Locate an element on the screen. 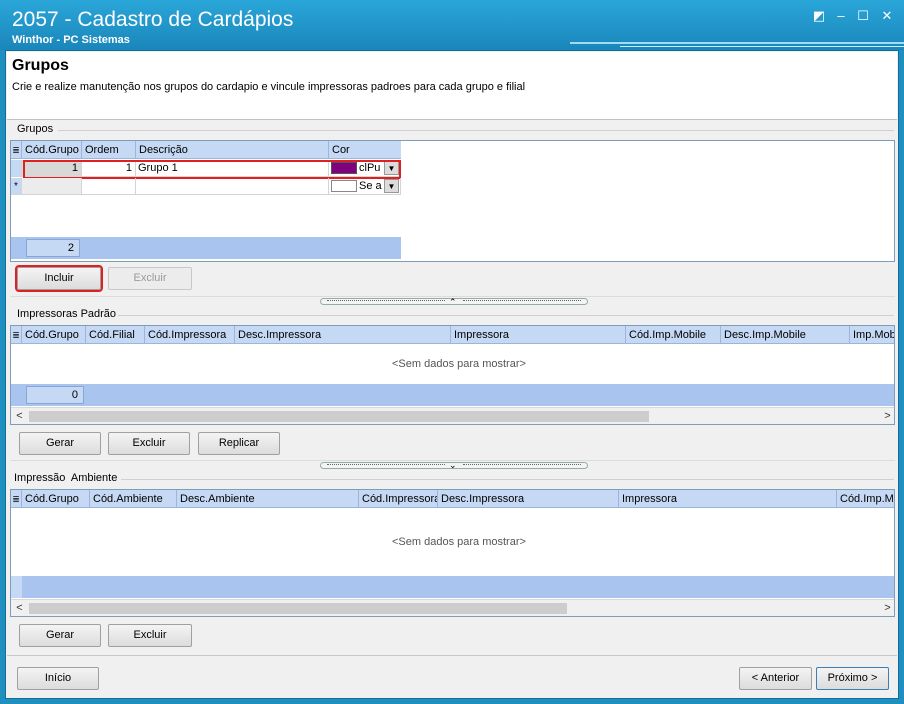 The height and width of the screenshot is (704, 904). color-name: clPu is located at coordinates (370, 168).